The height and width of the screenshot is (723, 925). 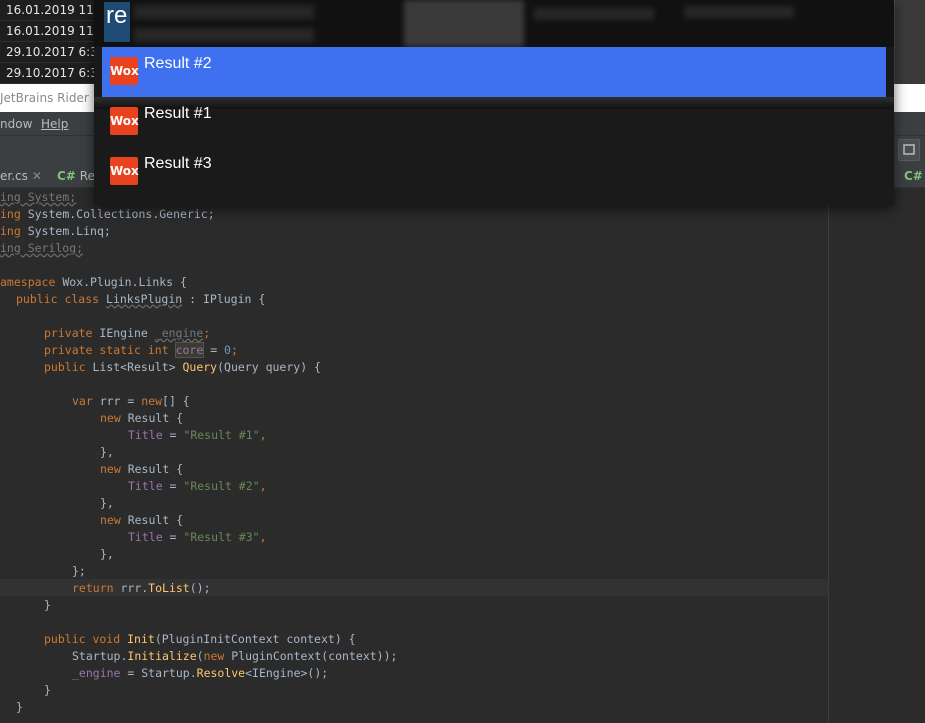 What do you see at coordinates (116, 16) in the screenshot?
I see `search-input: re` at bounding box center [116, 16].